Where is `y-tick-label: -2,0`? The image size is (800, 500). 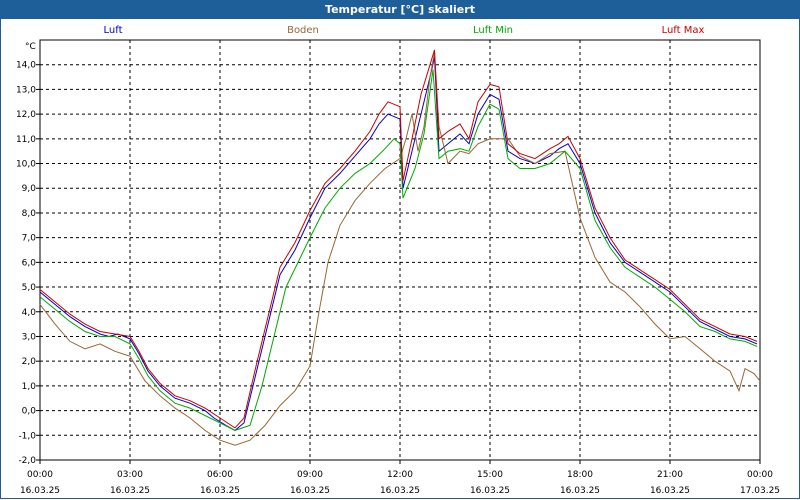 y-tick-label: -2,0 is located at coordinates (27, 461).